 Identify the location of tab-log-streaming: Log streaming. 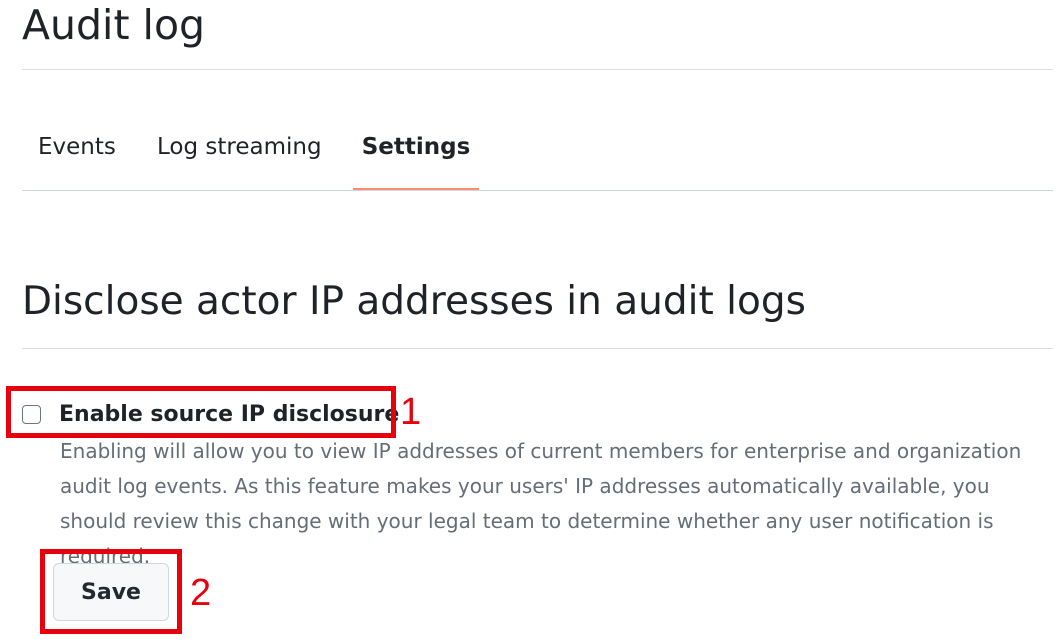
(239, 153).